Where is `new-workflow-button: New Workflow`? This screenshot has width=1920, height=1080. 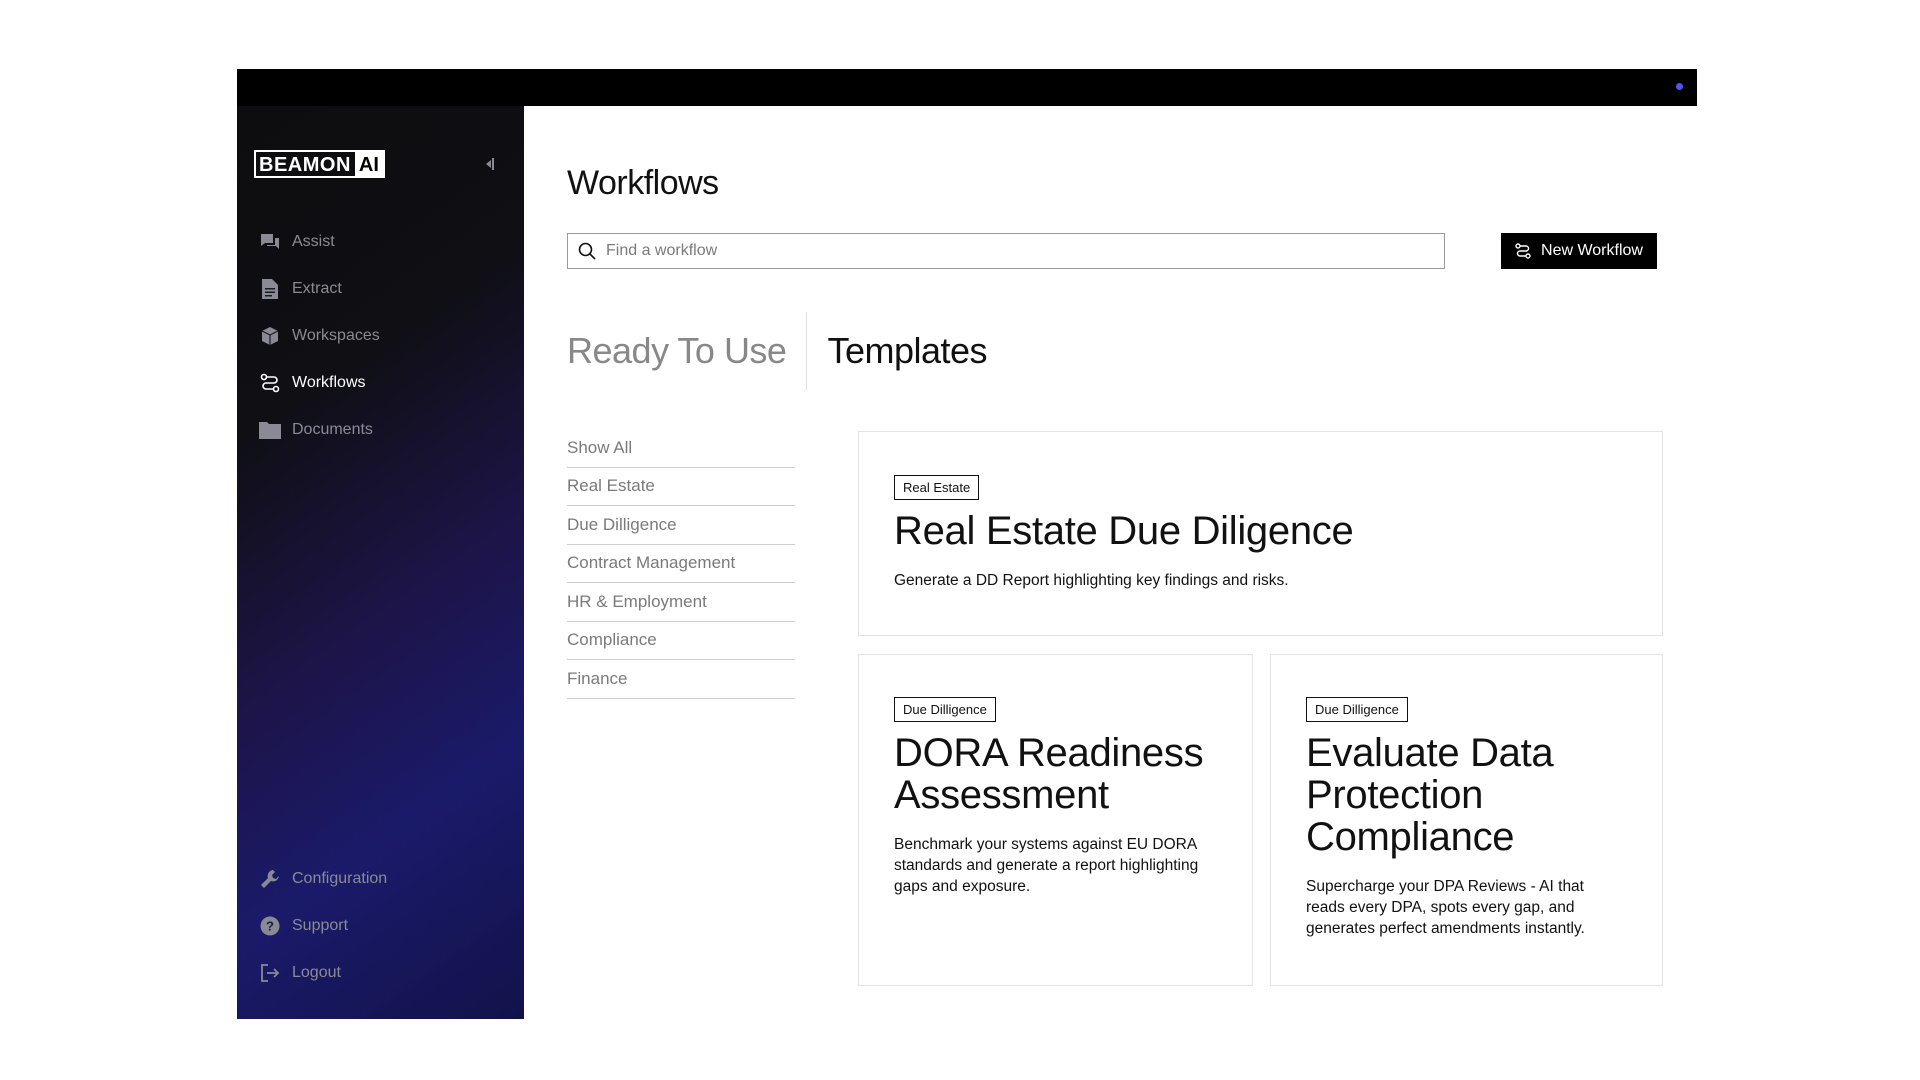 new-workflow-button: New Workflow is located at coordinates (1579, 251).